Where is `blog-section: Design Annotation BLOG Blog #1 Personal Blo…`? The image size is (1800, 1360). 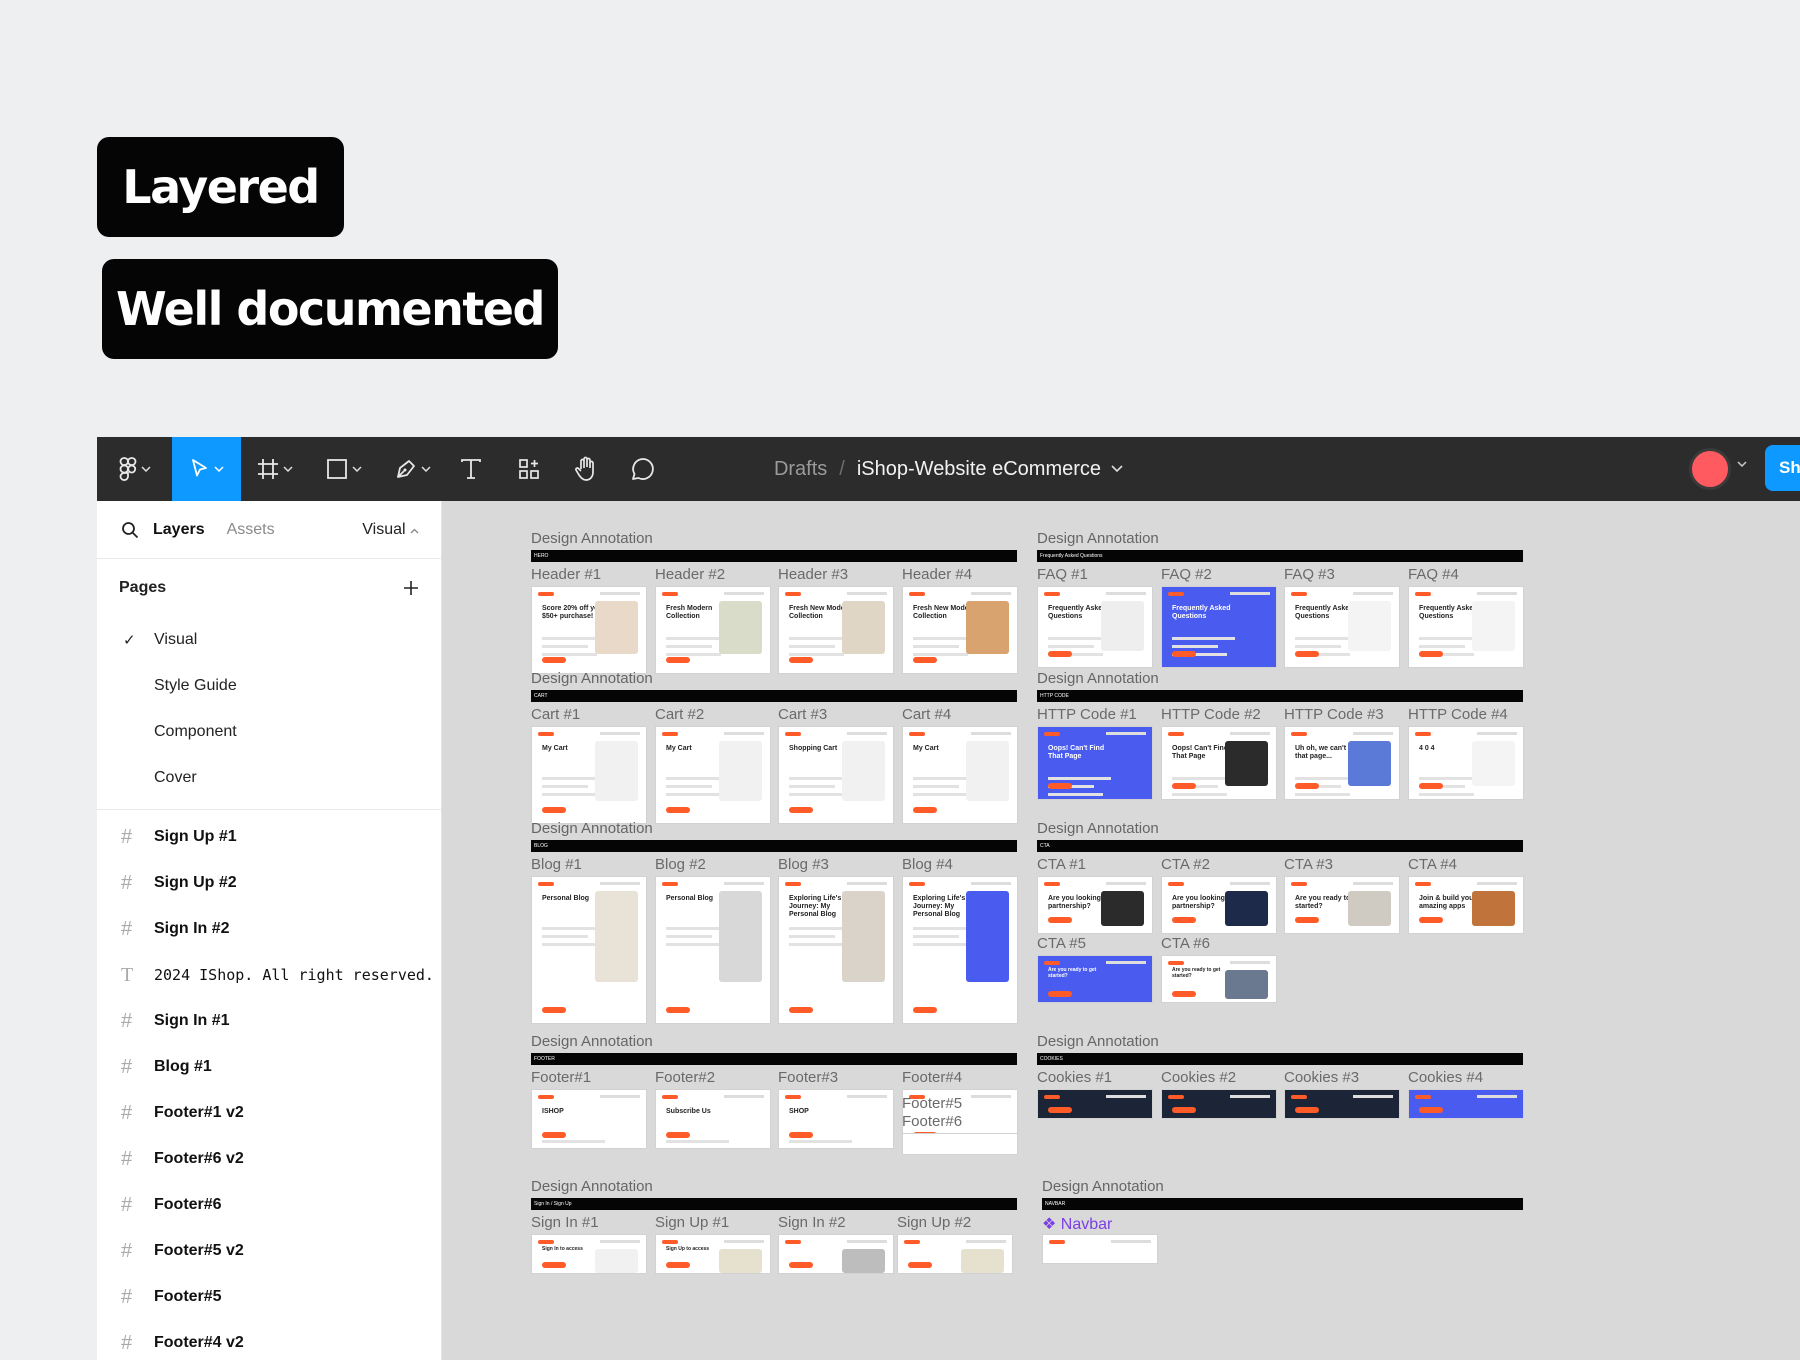 blog-section: Design Annotation BLOG Blog #1 Personal Blo… is located at coordinates (774, 922).